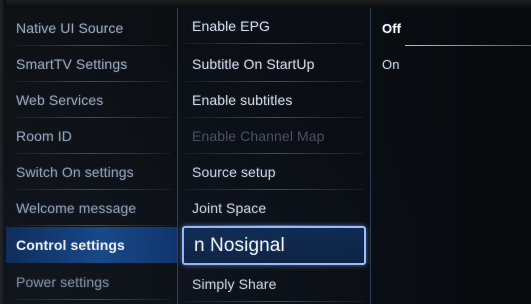 The height and width of the screenshot is (304, 531). What do you see at coordinates (274, 172) in the screenshot?
I see `submenu-item-source-setup: Source setup` at bounding box center [274, 172].